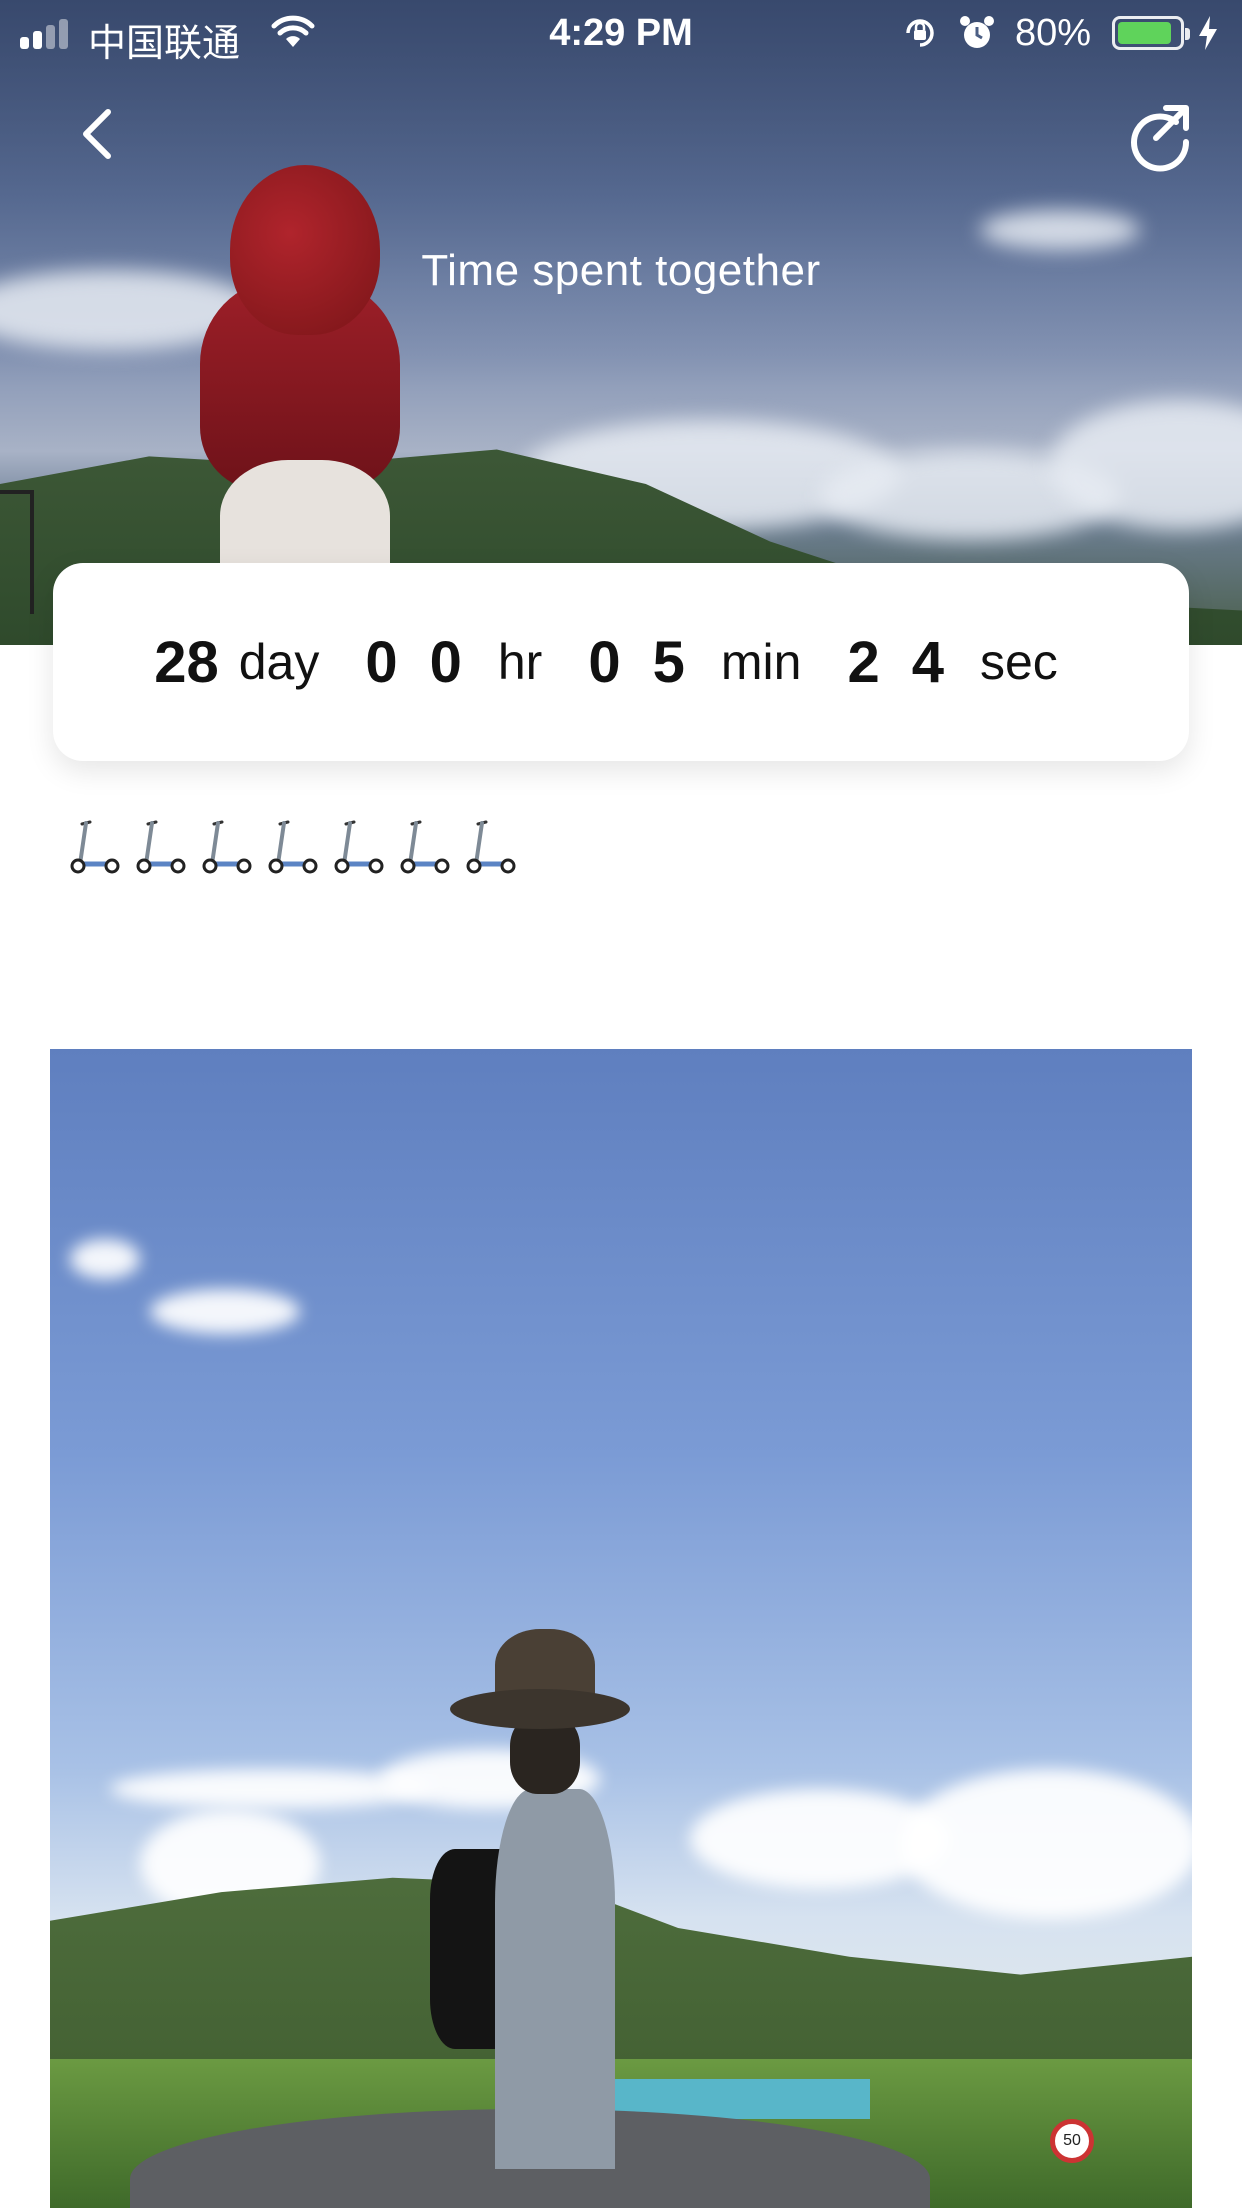  I want to click on seconds-label: sec, so click(1018, 662).